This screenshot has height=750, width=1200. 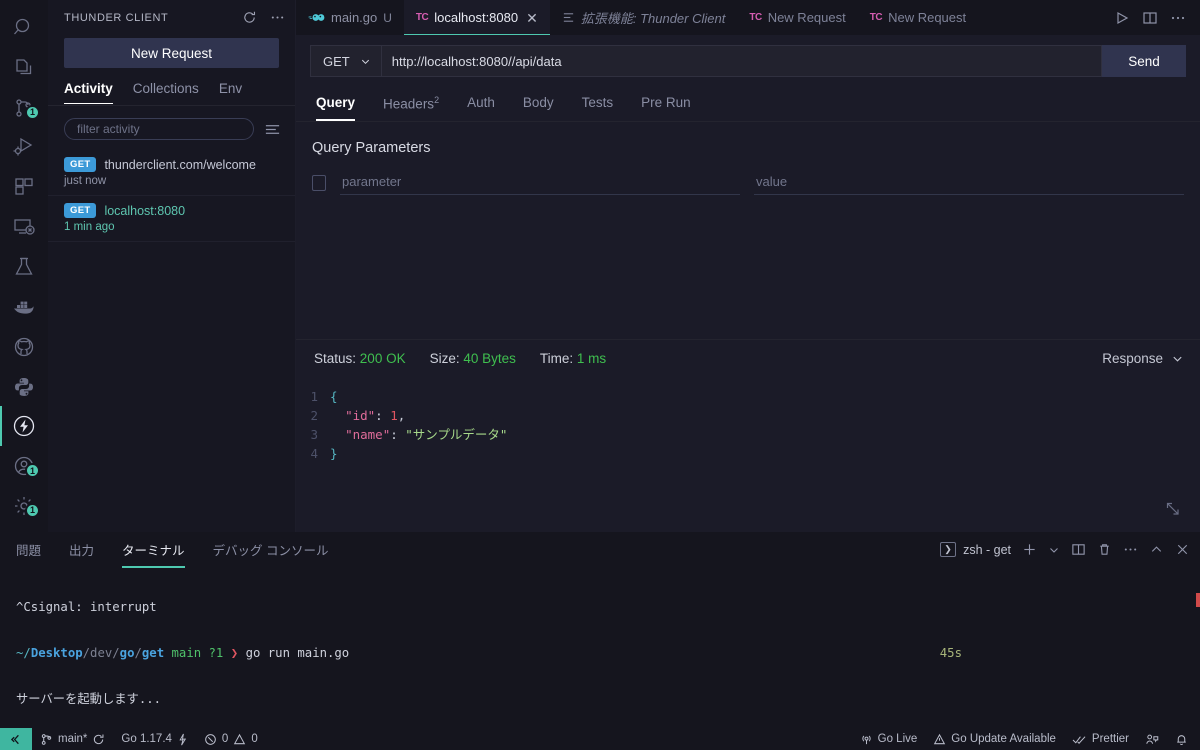 What do you see at coordinates (88, 90) in the screenshot?
I see `sidebar-tab-activity: Activity` at bounding box center [88, 90].